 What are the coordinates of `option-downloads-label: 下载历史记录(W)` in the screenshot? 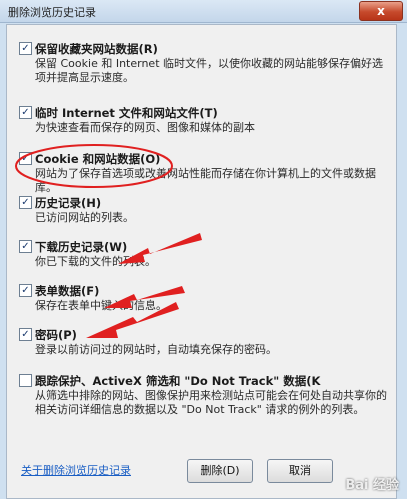 It's located at (81, 247).